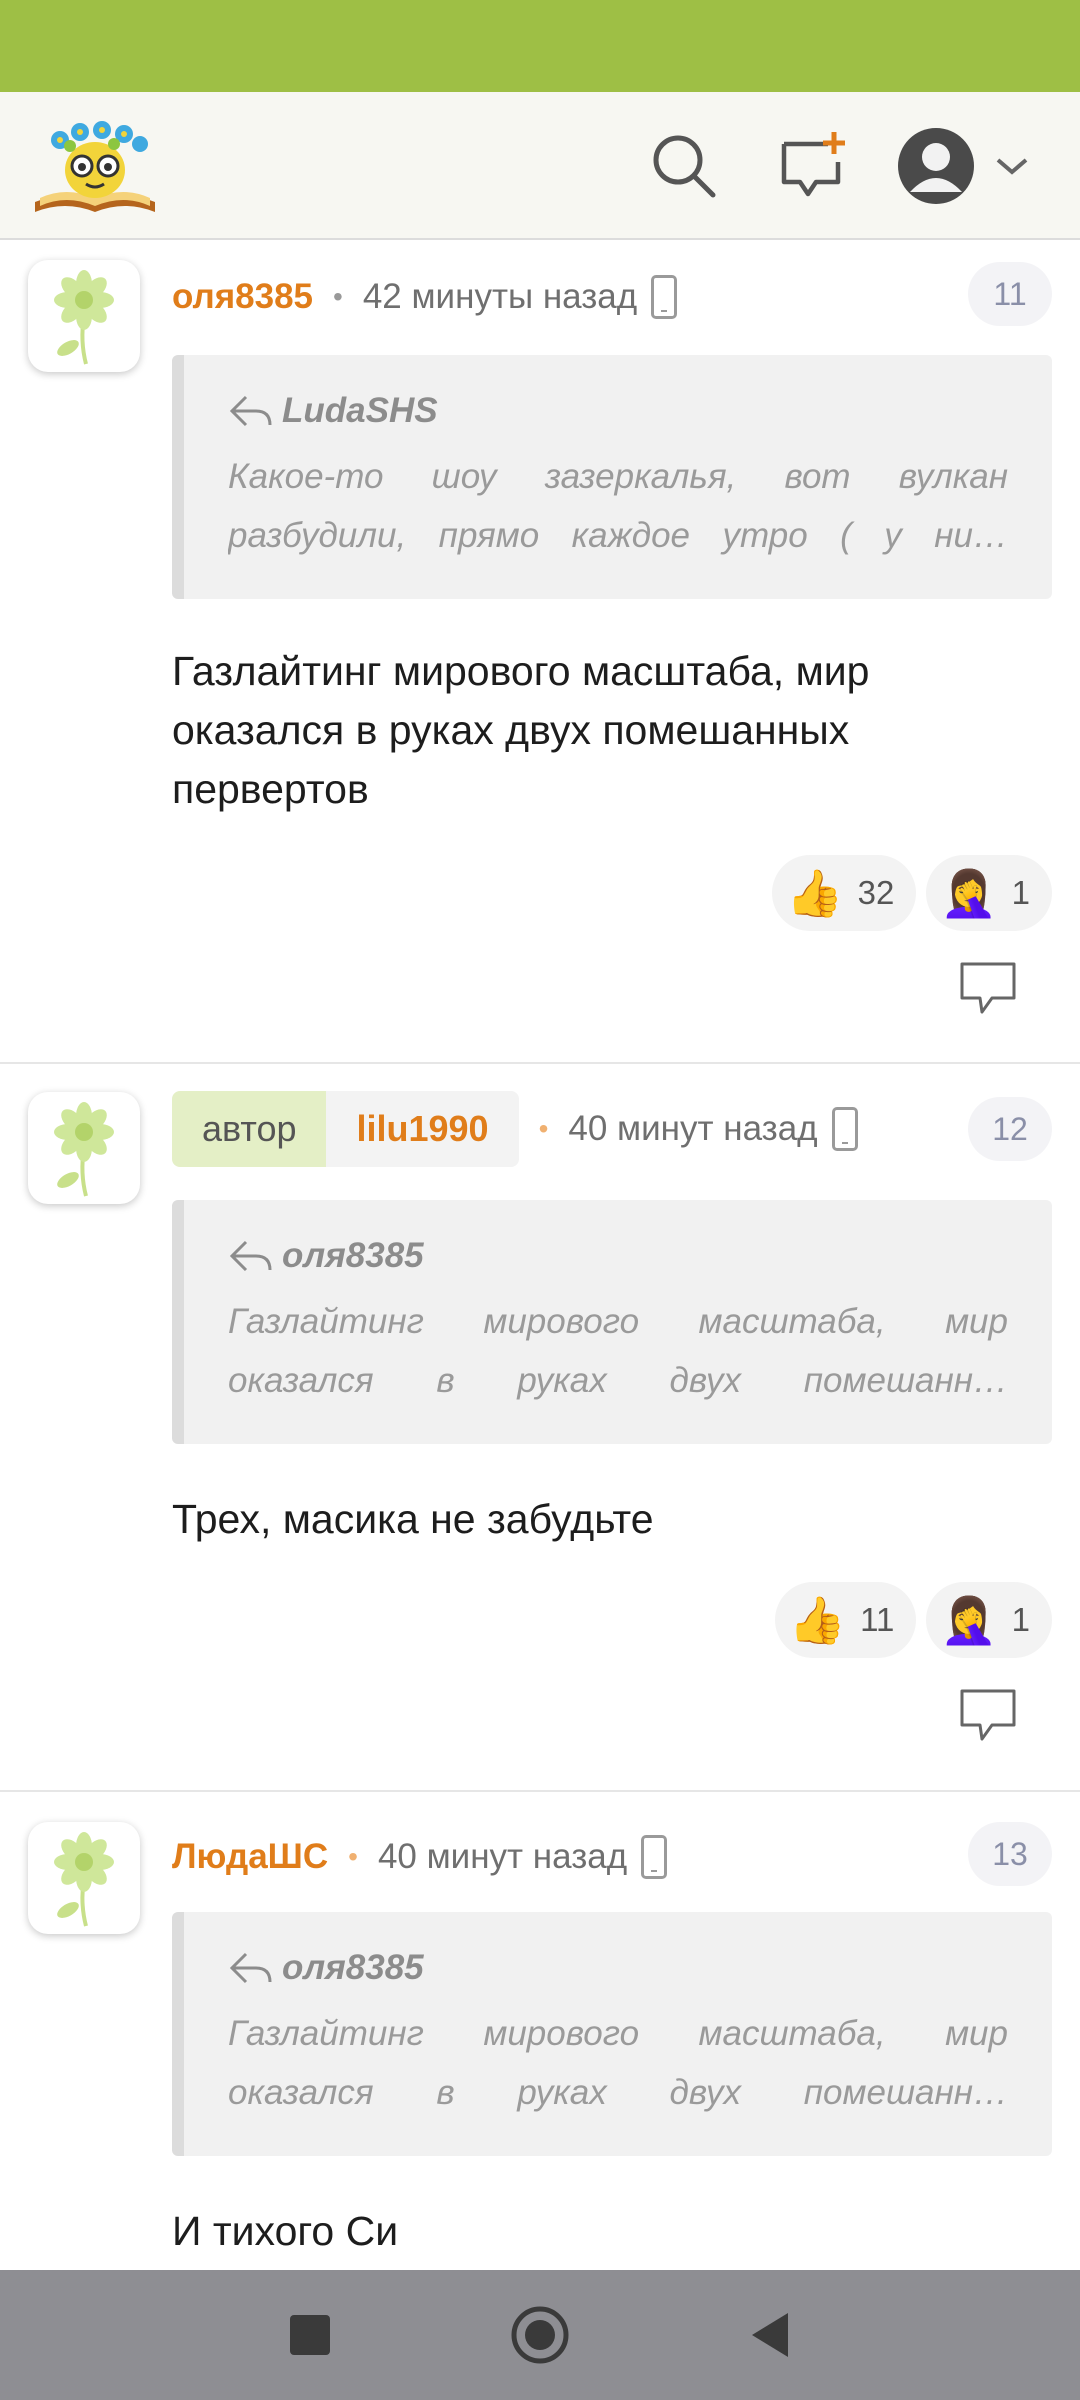 The width and height of the screenshot is (1080, 2400). I want to click on author-badge-label: автор, so click(249, 1129).